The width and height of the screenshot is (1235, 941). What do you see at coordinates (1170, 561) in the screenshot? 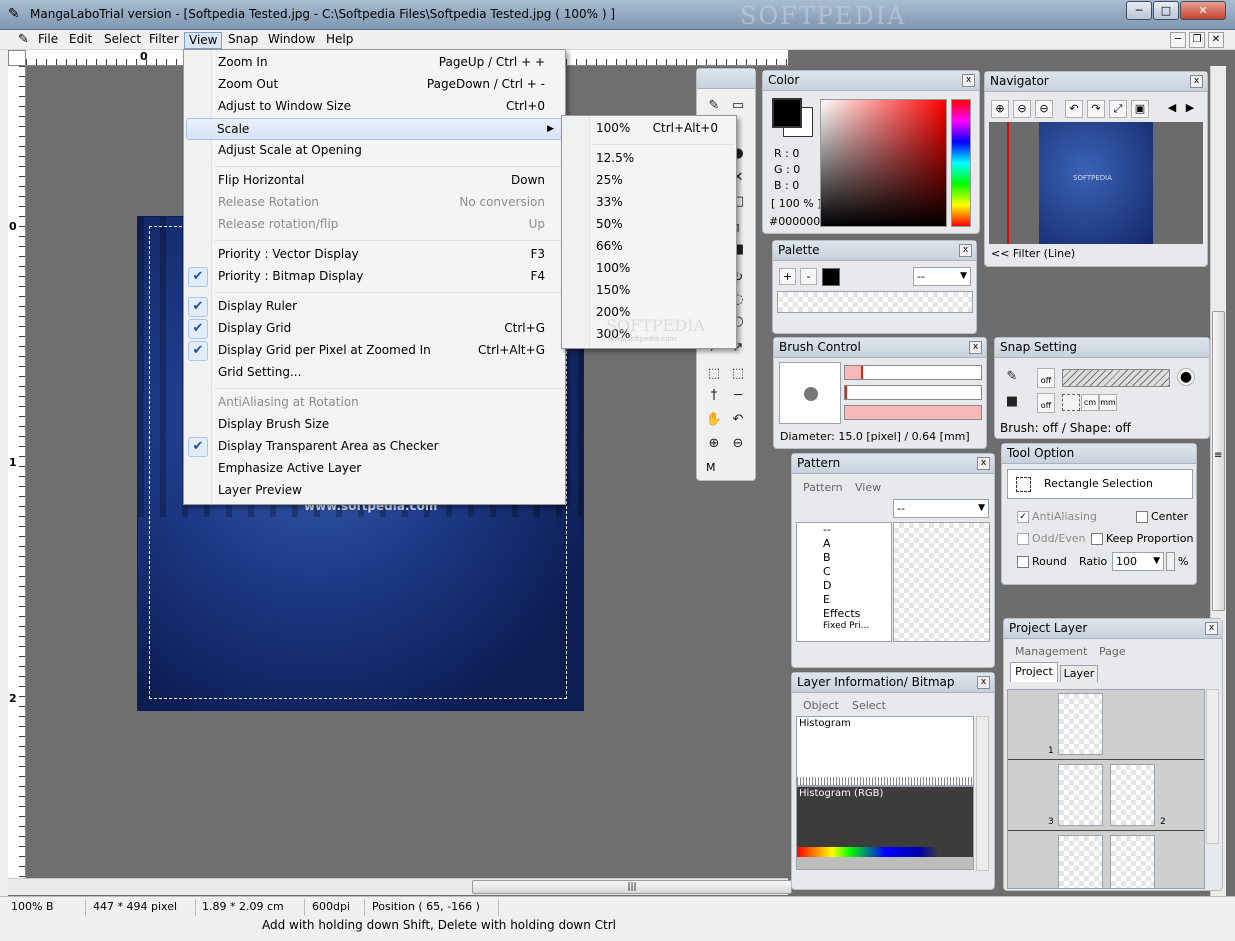
I see `ratio-spinner` at bounding box center [1170, 561].